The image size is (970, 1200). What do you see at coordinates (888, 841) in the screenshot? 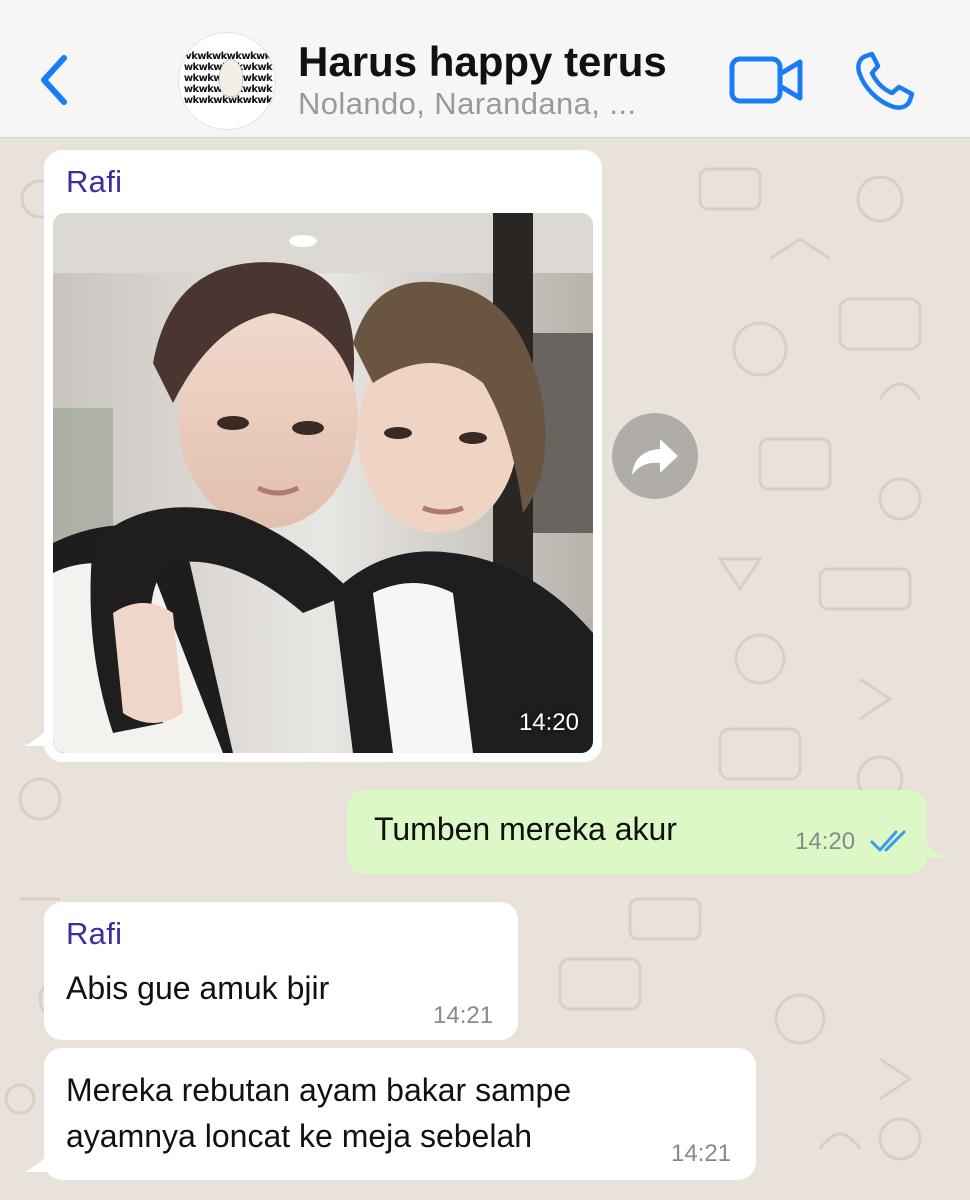
I see `double-check-icon` at bounding box center [888, 841].